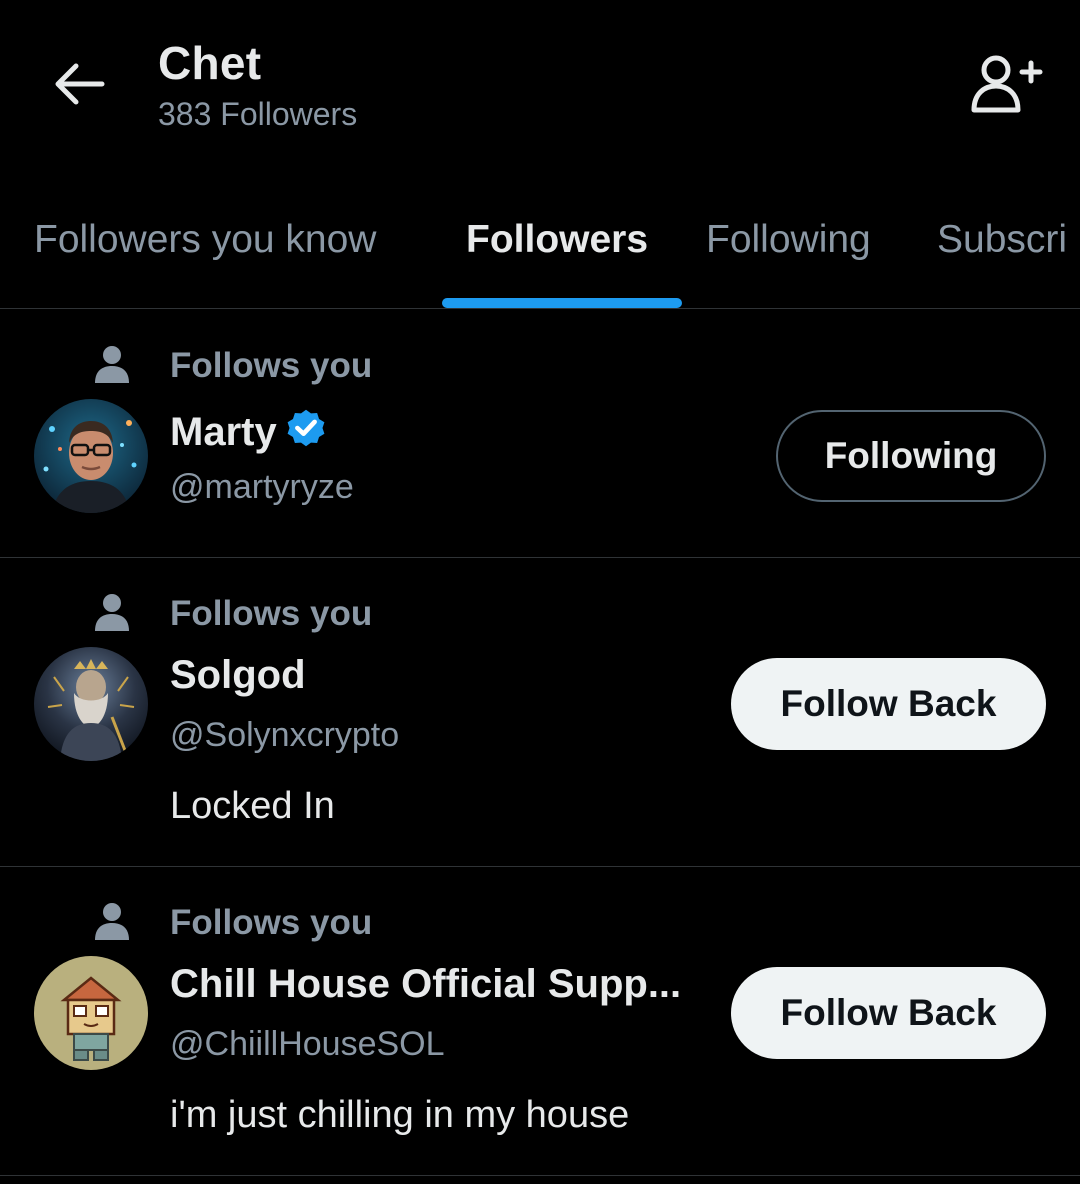 The width and height of the screenshot is (1080, 1184). Describe the element at coordinates (252, 806) in the screenshot. I see `user-bio: Locked In` at that location.